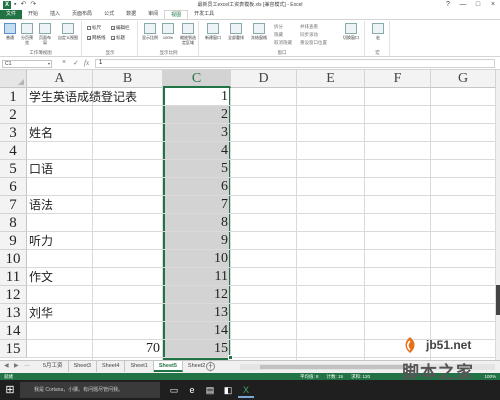 The image size is (500, 400). I want to click on sheet-tab-sheet1: Sheet1, so click(139, 366).